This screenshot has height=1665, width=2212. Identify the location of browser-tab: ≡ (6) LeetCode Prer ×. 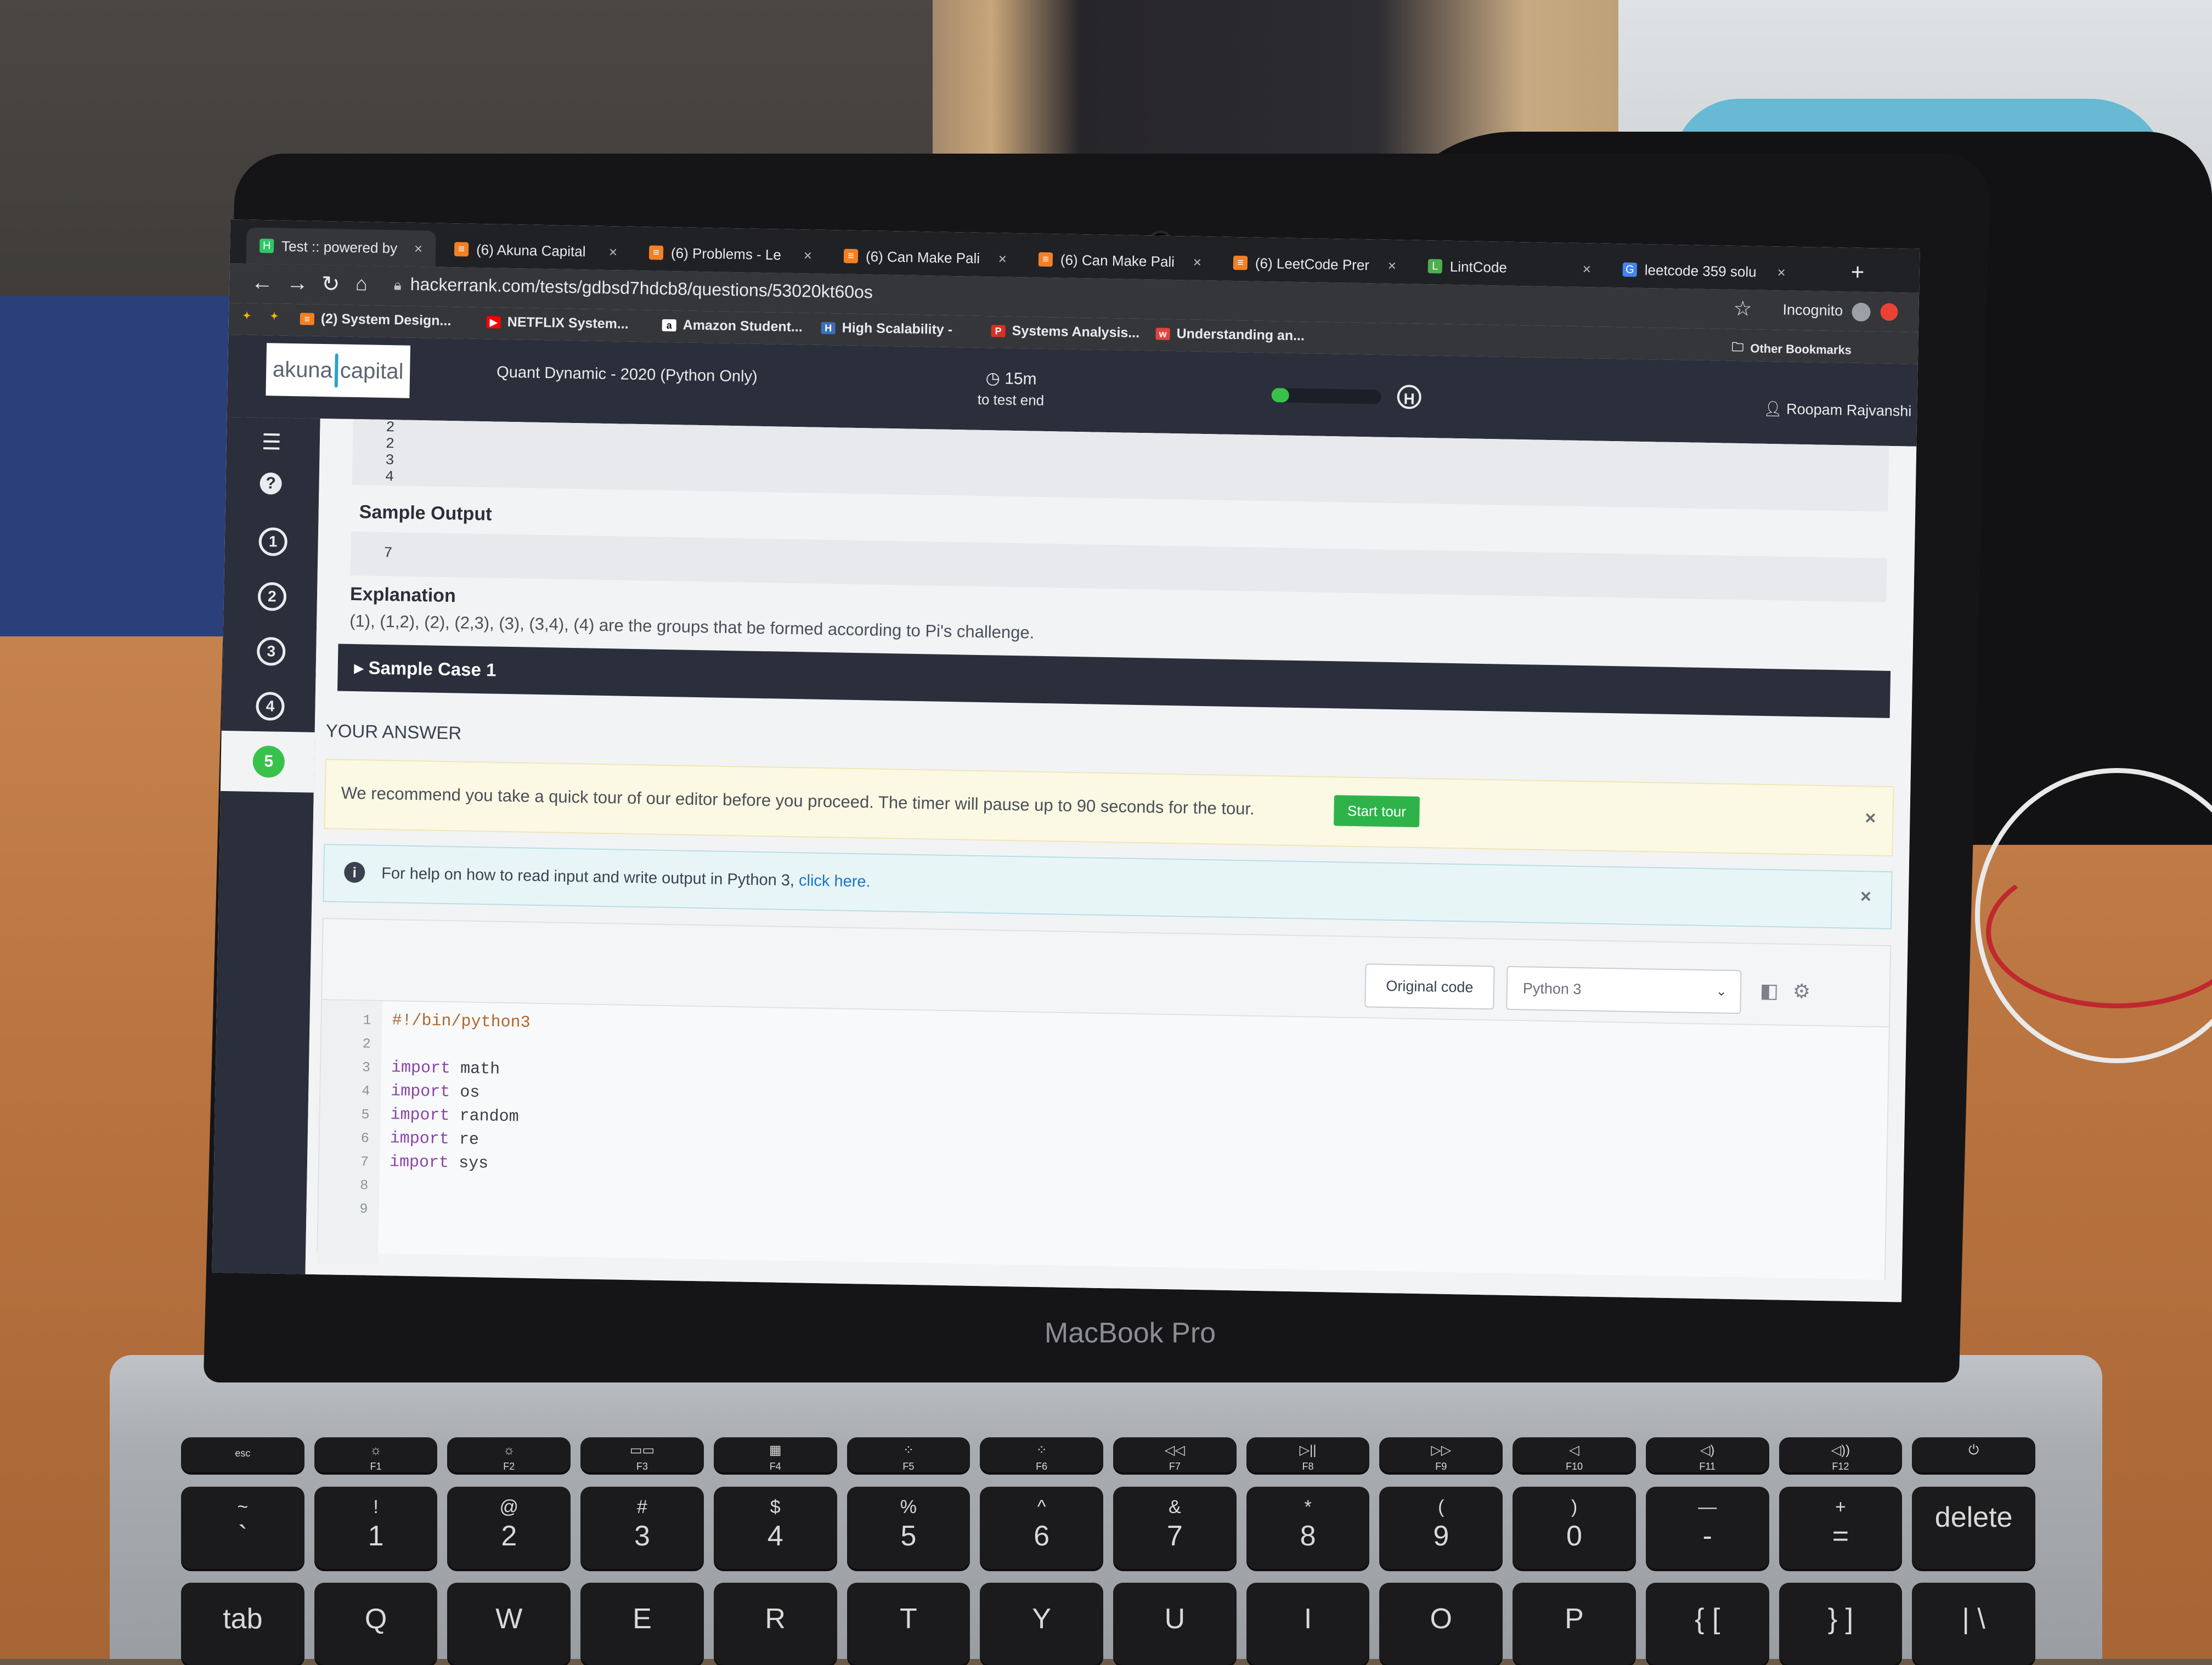
(1314, 264).